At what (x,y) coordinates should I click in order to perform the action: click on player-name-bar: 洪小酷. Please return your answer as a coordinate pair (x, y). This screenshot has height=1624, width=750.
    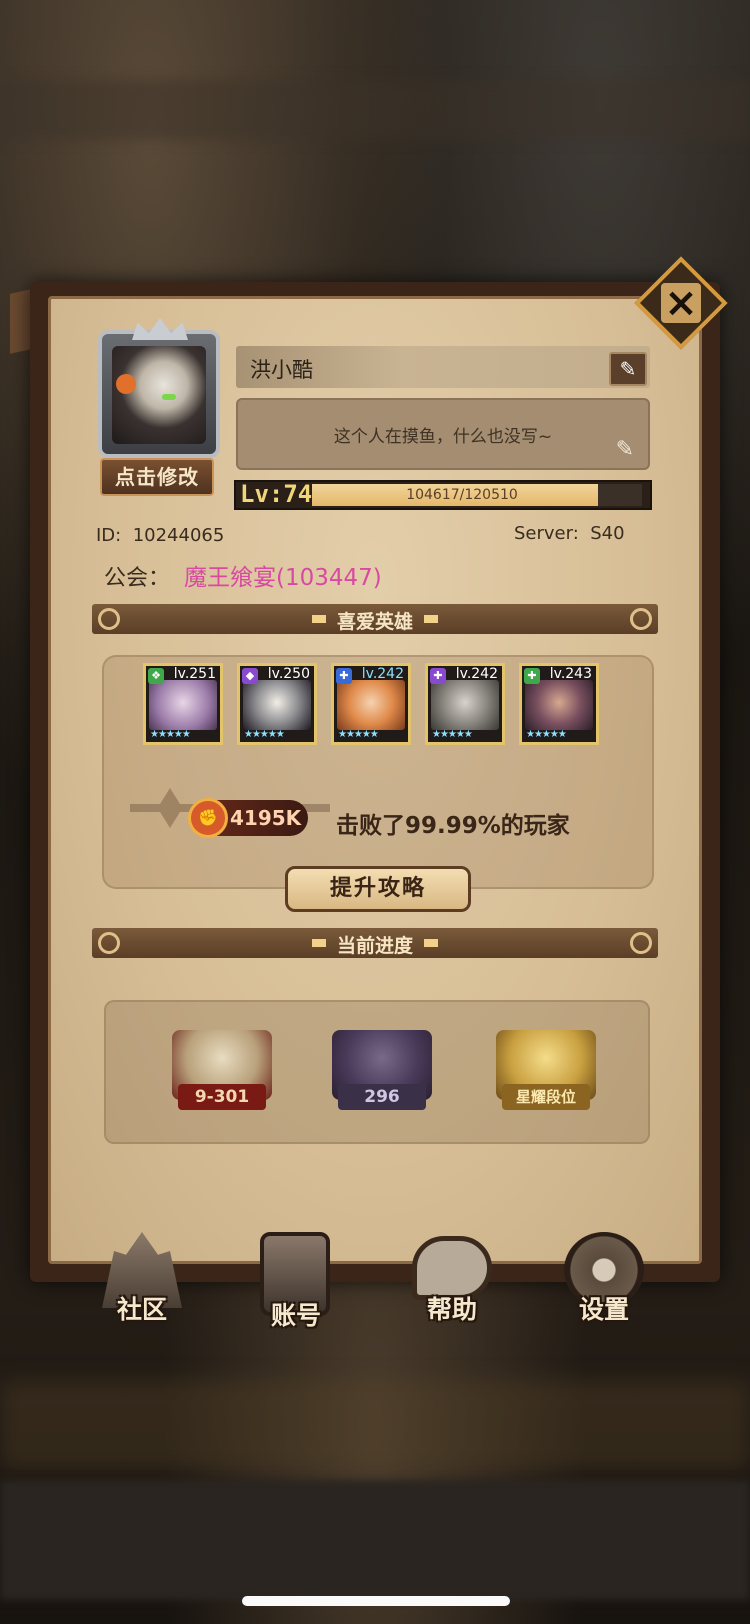
    Looking at the image, I should click on (443, 367).